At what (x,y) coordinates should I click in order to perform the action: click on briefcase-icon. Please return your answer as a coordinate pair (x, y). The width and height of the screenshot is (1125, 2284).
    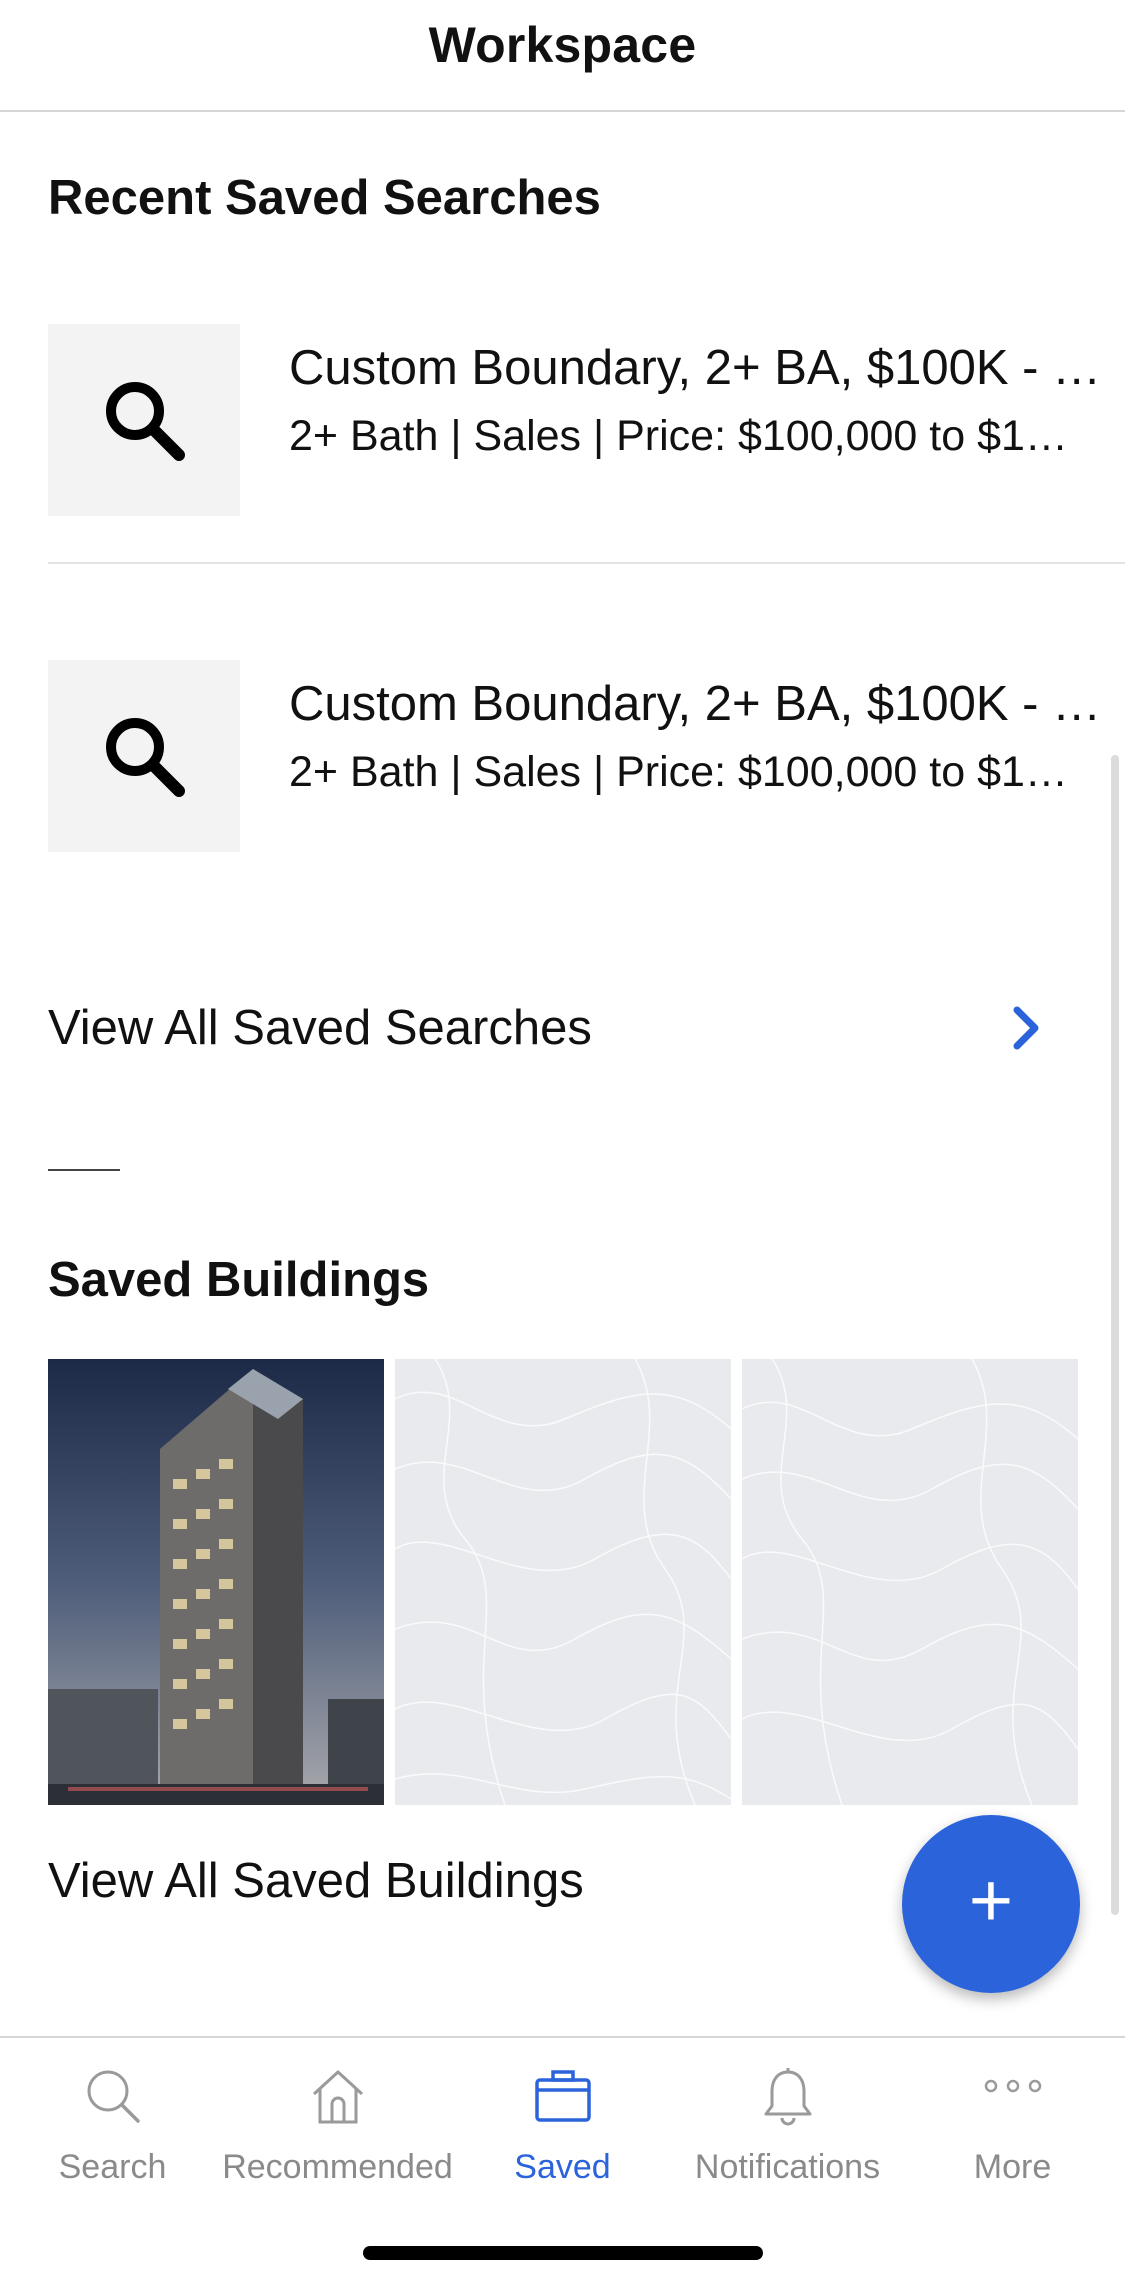
    Looking at the image, I should click on (563, 2096).